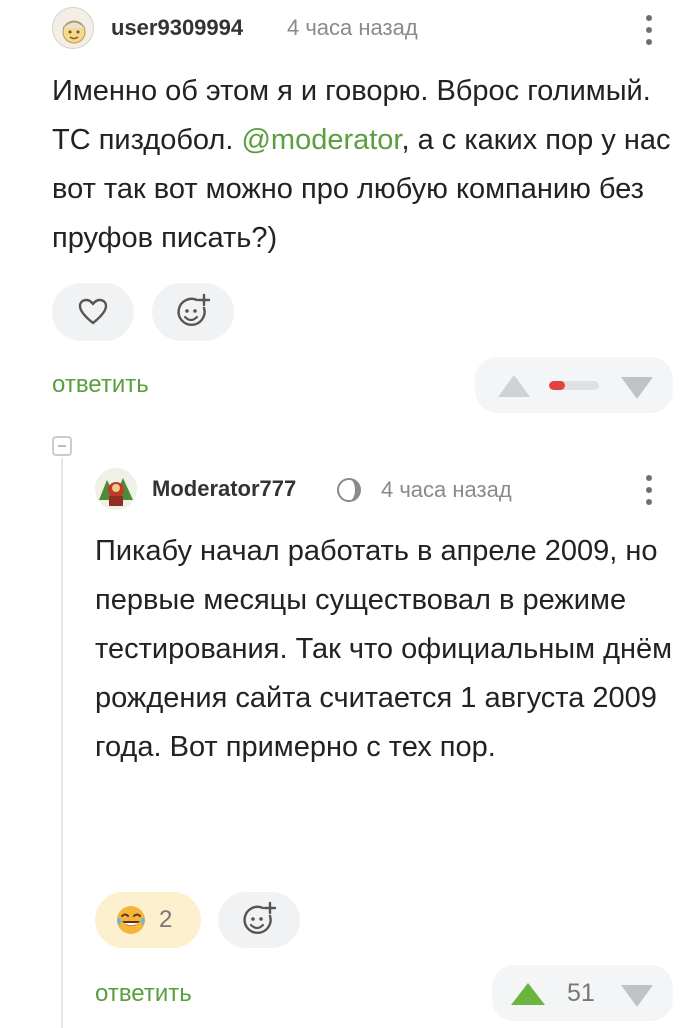 The height and width of the screenshot is (1028, 700). I want to click on mention-link: @moderator, so click(321, 140).